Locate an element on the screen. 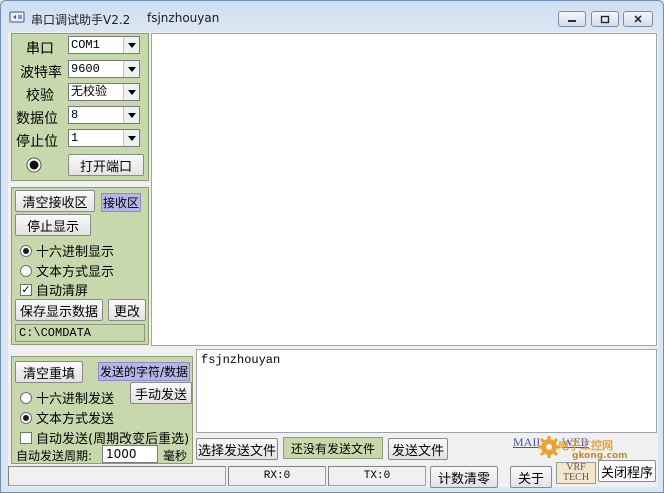 The image size is (664, 493). text-send-label: 文本方式发送 is located at coordinates (75, 419).